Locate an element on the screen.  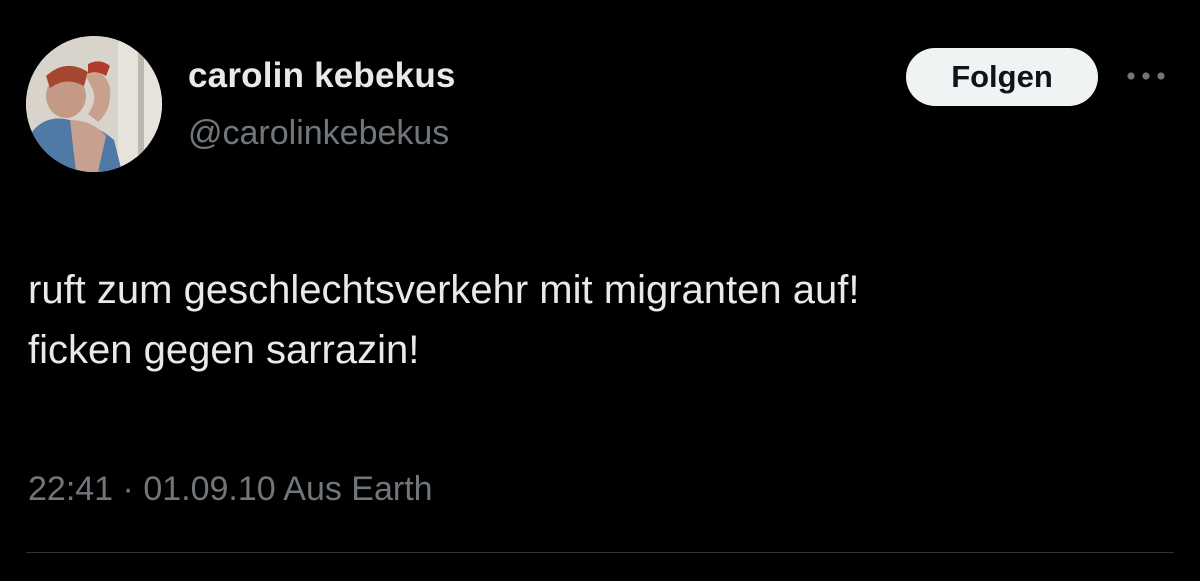
tweet-time: 22:41 is located at coordinates (70, 489).